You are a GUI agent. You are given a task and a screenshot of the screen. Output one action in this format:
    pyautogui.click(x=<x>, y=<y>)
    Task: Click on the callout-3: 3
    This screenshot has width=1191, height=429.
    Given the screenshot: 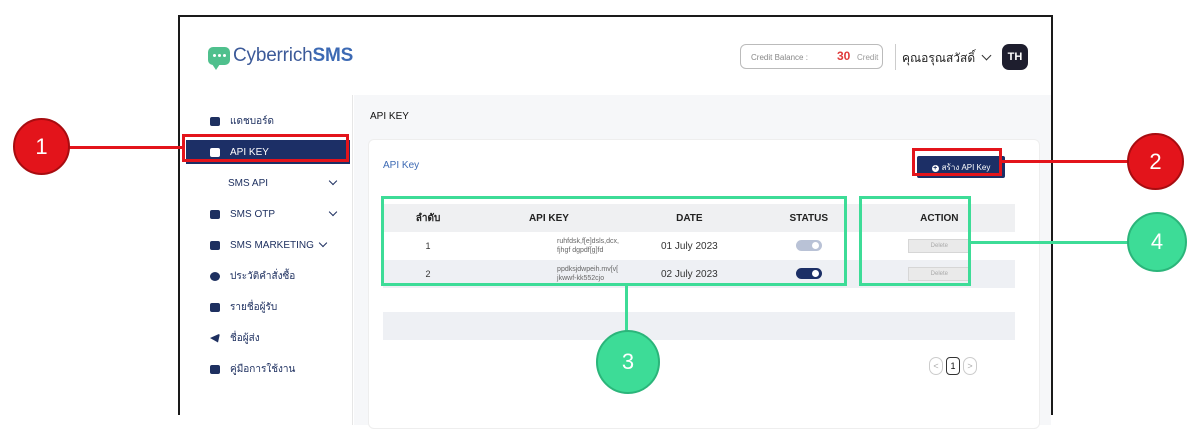 What is the action you would take?
    pyautogui.click(x=628, y=362)
    